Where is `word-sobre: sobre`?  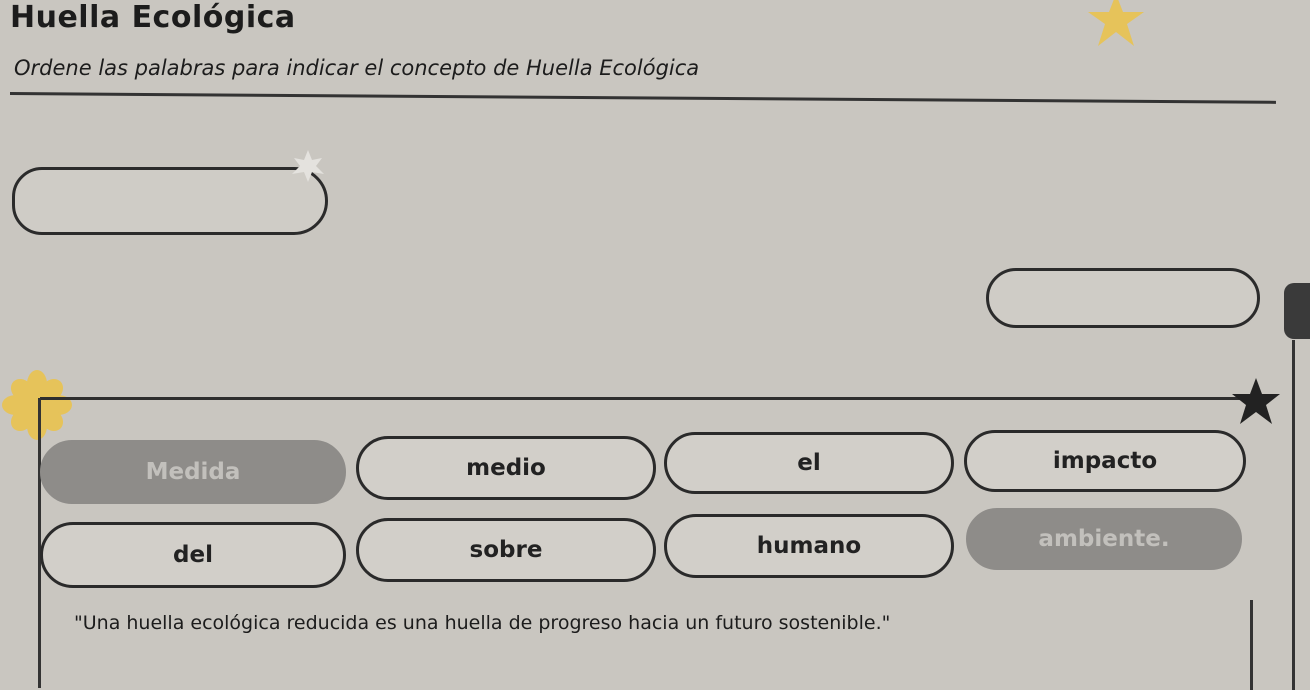 word-sobre: sobre is located at coordinates (506, 550).